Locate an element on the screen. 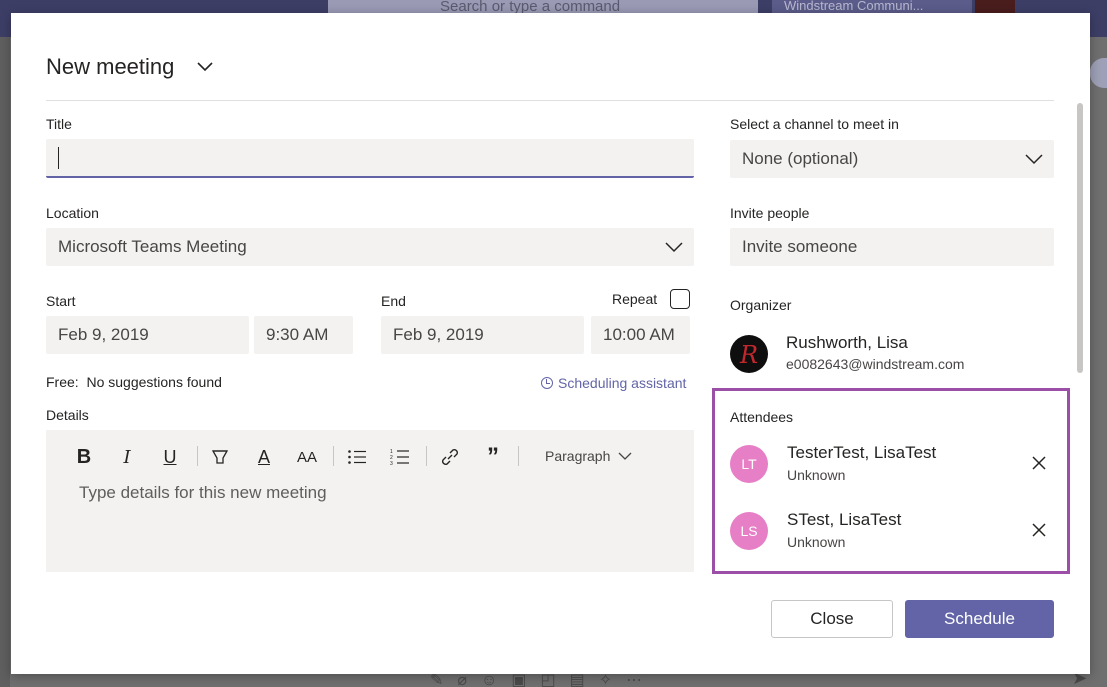 The height and width of the screenshot is (687, 1107). channel-value: None (optional) is located at coordinates (800, 158).